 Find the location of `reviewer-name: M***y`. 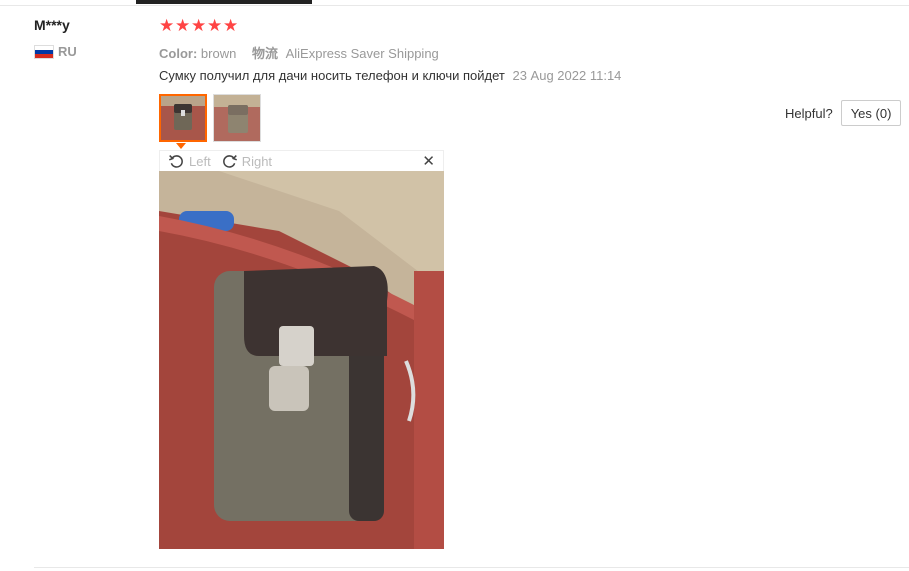

reviewer-name: M***y is located at coordinates (52, 25).